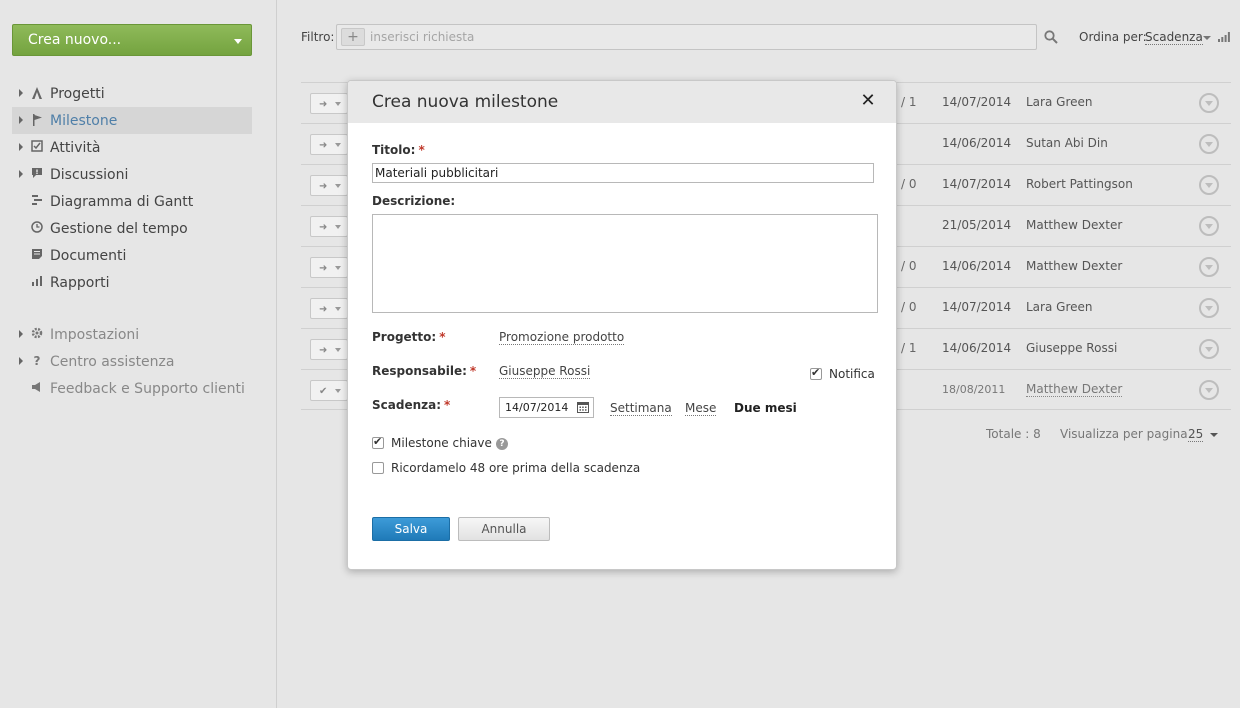 The width and height of the screenshot is (1240, 708). I want to click on sidebar-item-label: Feedback e Supporto clienti, so click(147, 388).